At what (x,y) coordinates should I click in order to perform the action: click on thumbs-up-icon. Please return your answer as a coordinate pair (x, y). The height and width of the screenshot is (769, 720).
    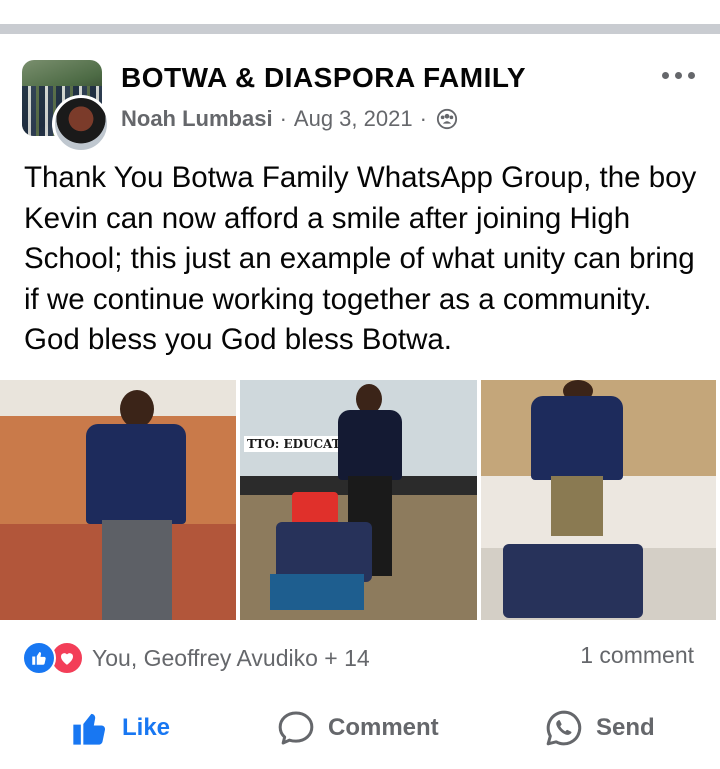
    Looking at the image, I should click on (89, 729).